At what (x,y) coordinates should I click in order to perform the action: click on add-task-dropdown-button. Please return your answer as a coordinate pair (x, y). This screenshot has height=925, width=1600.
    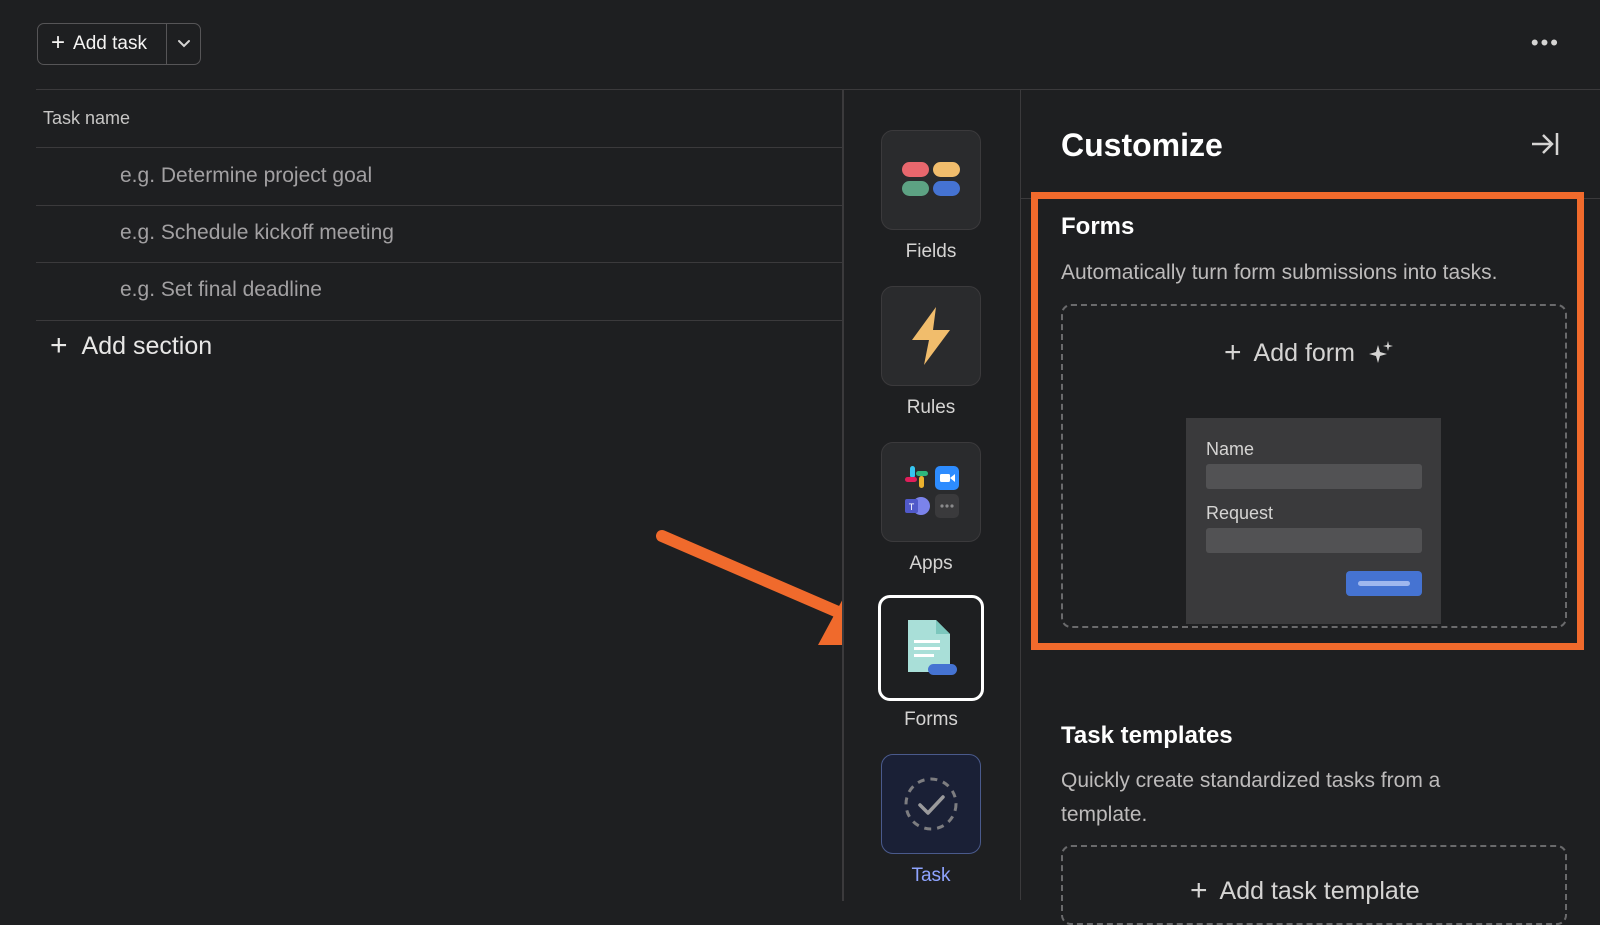
    Looking at the image, I should click on (183, 44).